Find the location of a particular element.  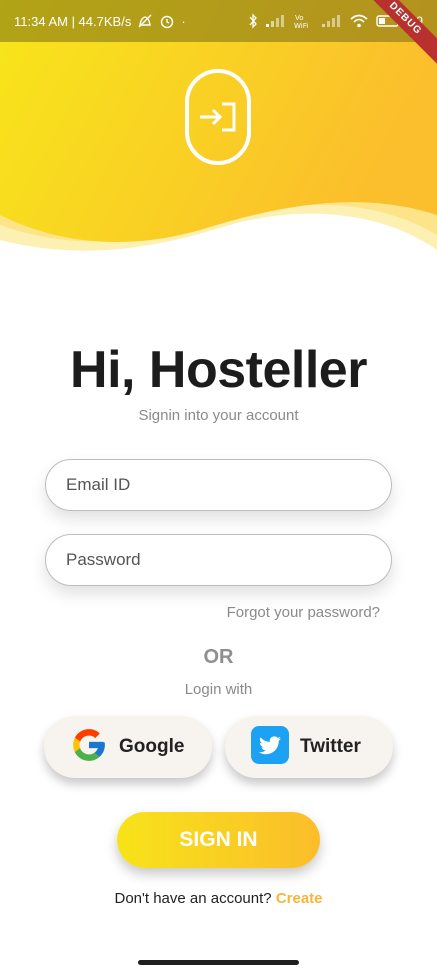

email-input is located at coordinates (218, 485).